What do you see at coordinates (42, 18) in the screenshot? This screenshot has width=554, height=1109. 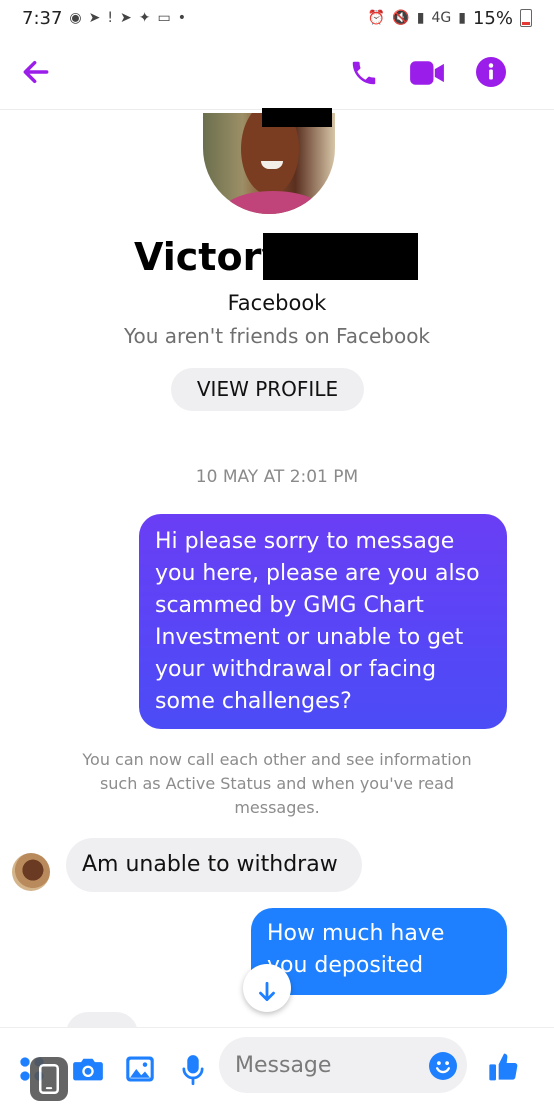 I see `status-time: 7:37` at bounding box center [42, 18].